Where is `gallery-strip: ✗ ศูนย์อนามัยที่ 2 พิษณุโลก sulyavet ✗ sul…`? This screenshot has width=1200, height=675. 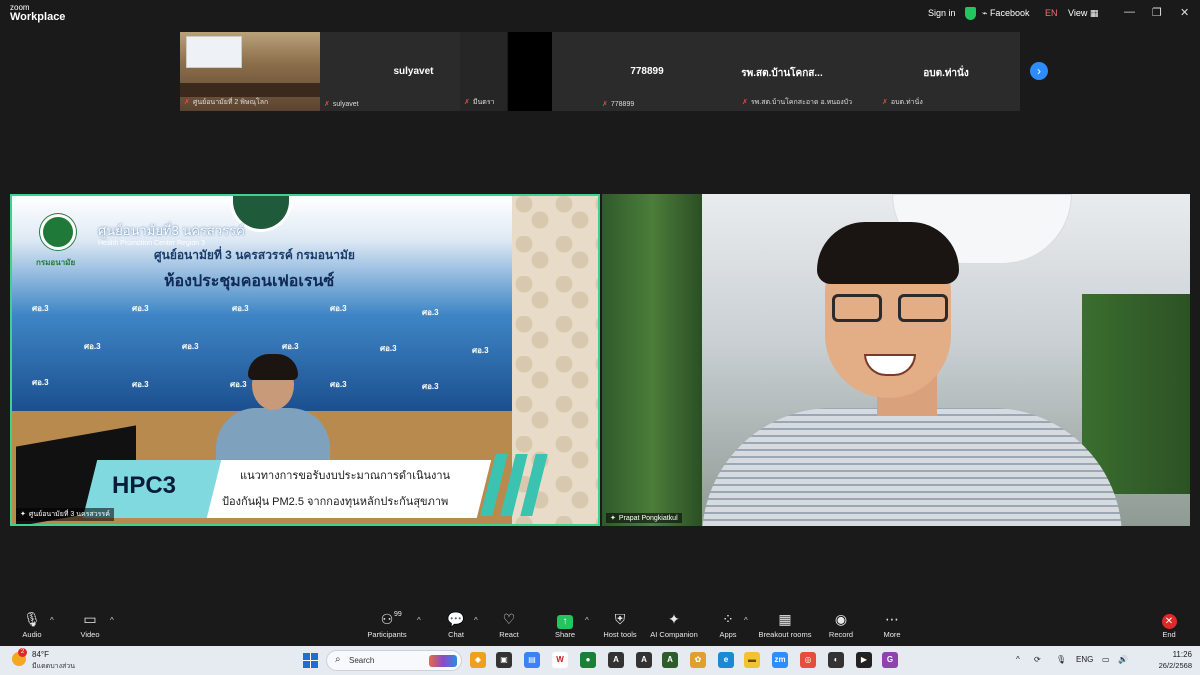
gallery-strip: ✗ ศูนย์อนามัยที่ 2 พิษณุโลก sulyavet ✗ sul… is located at coordinates (600, 71).